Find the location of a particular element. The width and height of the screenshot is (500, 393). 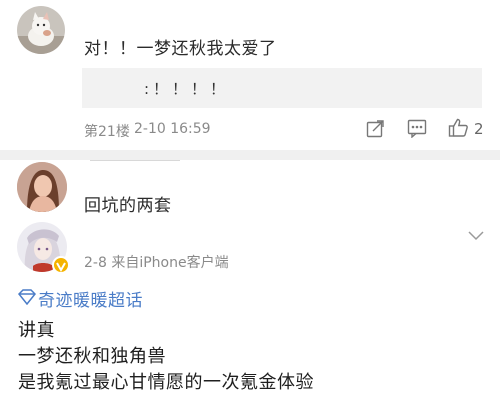

faint-divider is located at coordinates (135, 160).